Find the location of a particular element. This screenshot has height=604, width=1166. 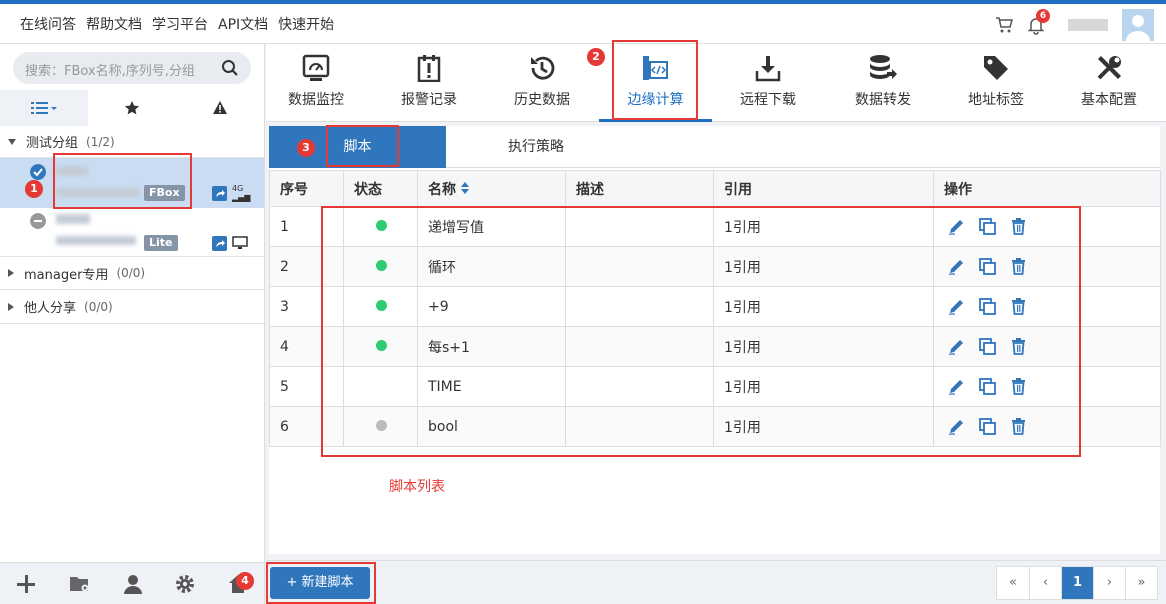

page-last: » is located at coordinates (1141, 583).